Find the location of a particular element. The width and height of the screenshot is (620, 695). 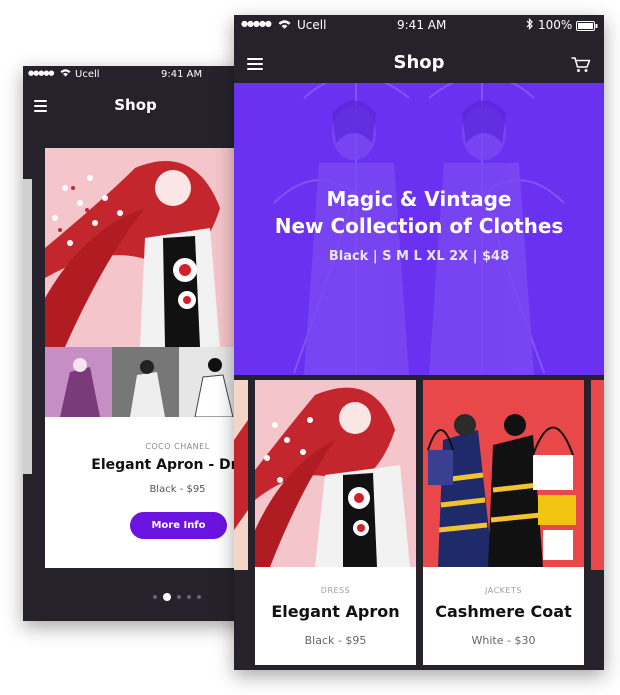

battery-label: 100% is located at coordinates (555, 25).